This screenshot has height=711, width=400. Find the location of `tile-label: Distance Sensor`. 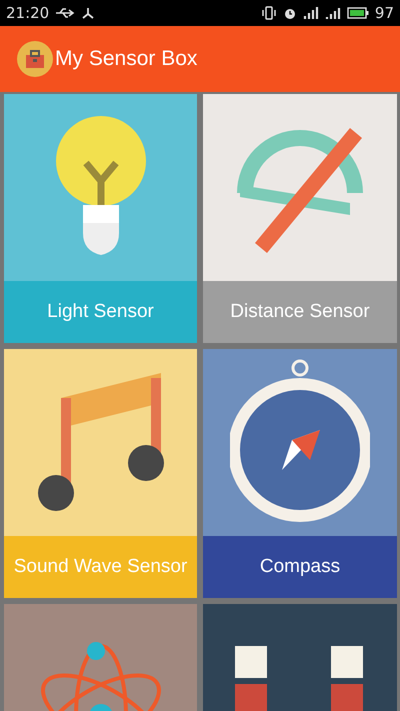

tile-label: Distance Sensor is located at coordinates (300, 312).